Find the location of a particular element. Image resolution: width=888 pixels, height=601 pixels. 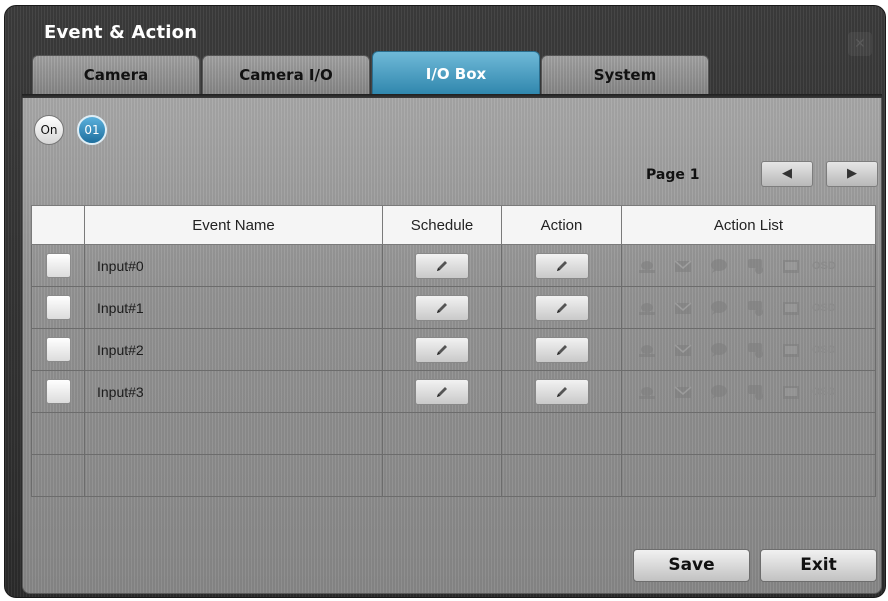

on-toggle-button: On is located at coordinates (49, 130).